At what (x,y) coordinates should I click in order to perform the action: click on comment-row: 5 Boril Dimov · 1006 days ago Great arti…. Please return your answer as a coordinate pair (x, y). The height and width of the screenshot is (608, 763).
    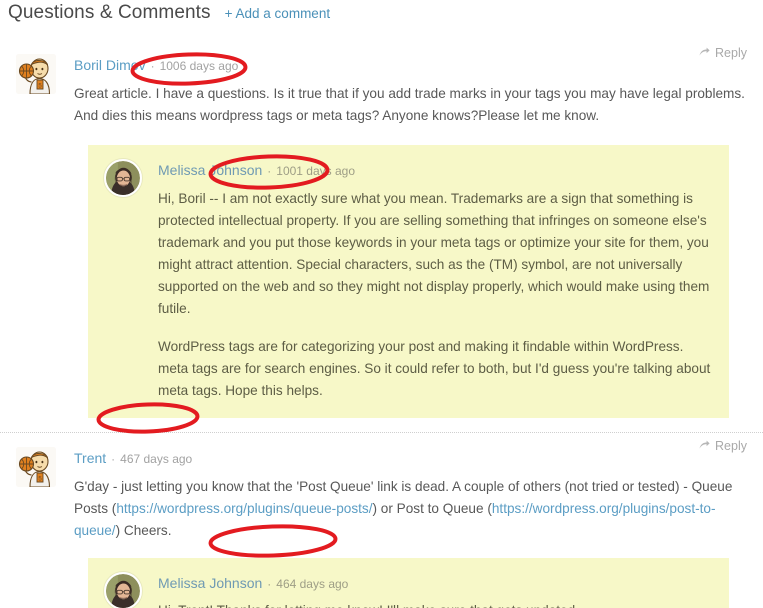
    Looking at the image, I should click on (381, 90).